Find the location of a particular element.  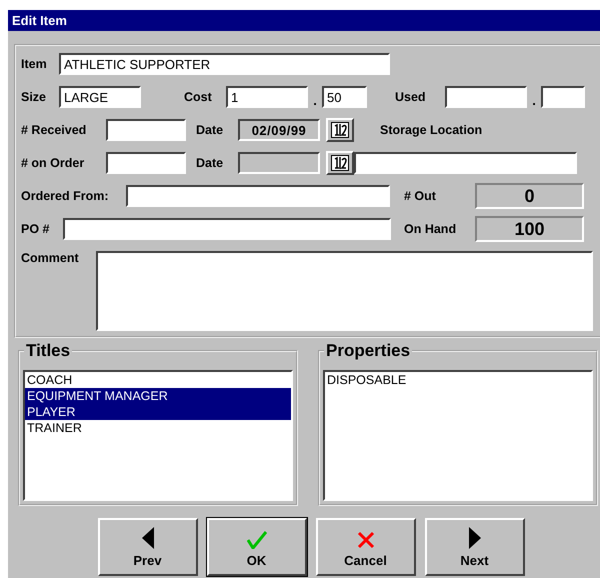

field-label: # Received is located at coordinates (54, 130).